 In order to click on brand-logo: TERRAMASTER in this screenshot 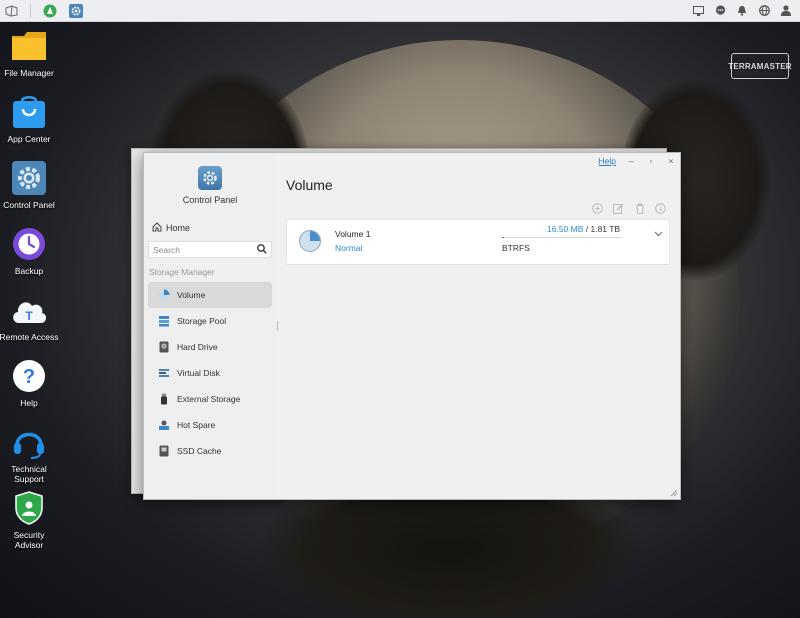, I will do `click(760, 66)`.